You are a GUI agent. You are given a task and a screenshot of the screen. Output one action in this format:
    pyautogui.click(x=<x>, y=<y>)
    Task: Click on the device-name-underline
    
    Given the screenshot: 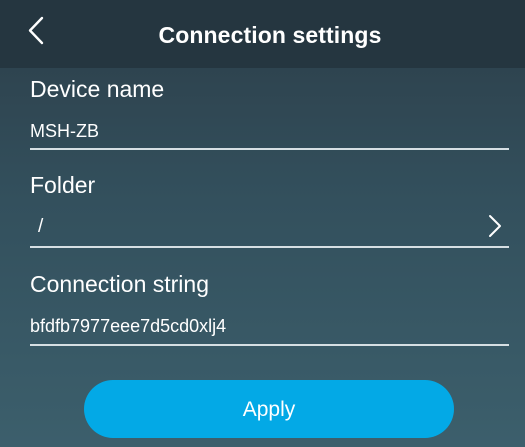 What is the action you would take?
    pyautogui.click(x=269, y=149)
    